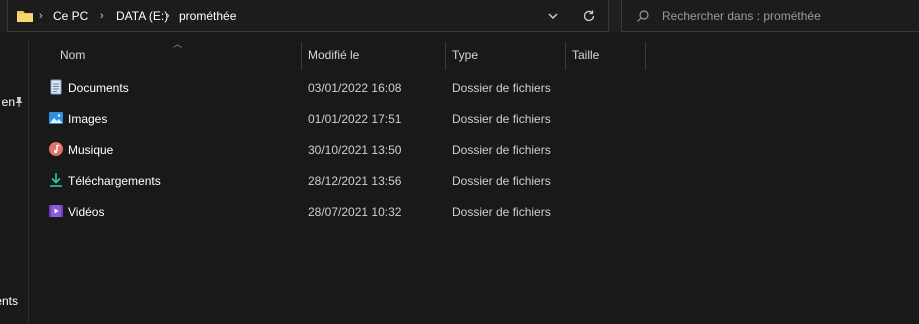 Image resolution: width=919 pixels, height=324 pixels. What do you see at coordinates (333, 55) in the screenshot?
I see `column-modified: Modifié le` at bounding box center [333, 55].